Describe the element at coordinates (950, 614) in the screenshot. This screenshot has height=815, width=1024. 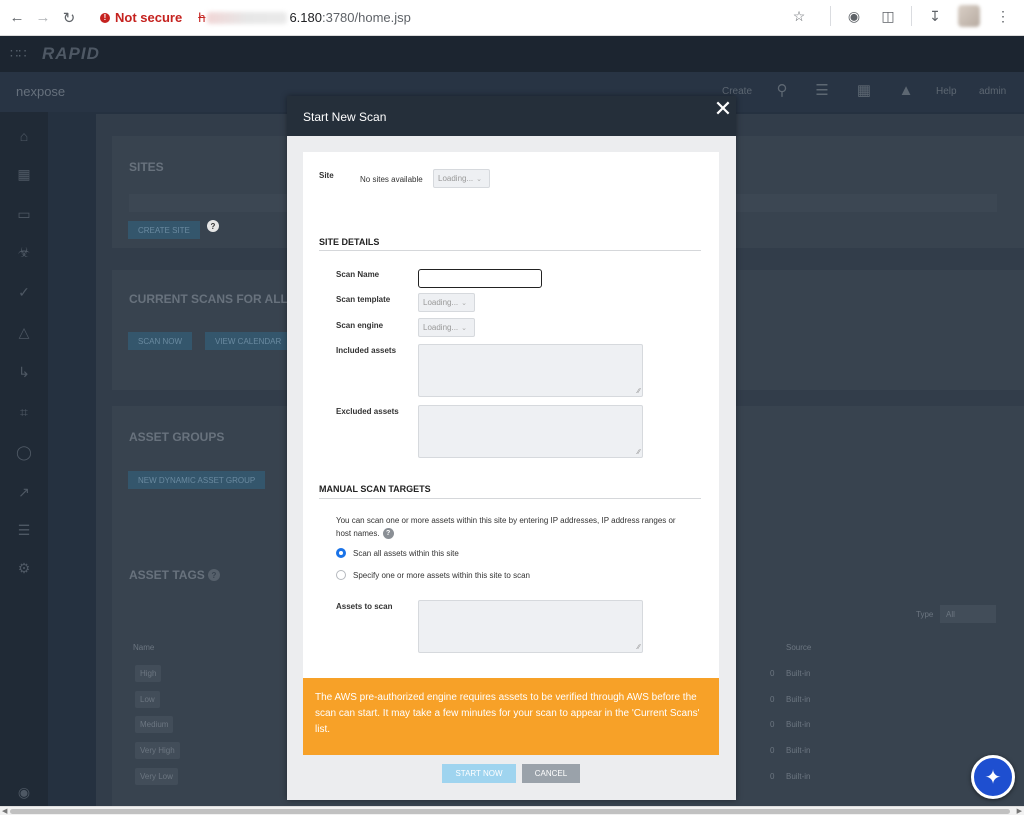
I see `type-filter-value: All` at that location.